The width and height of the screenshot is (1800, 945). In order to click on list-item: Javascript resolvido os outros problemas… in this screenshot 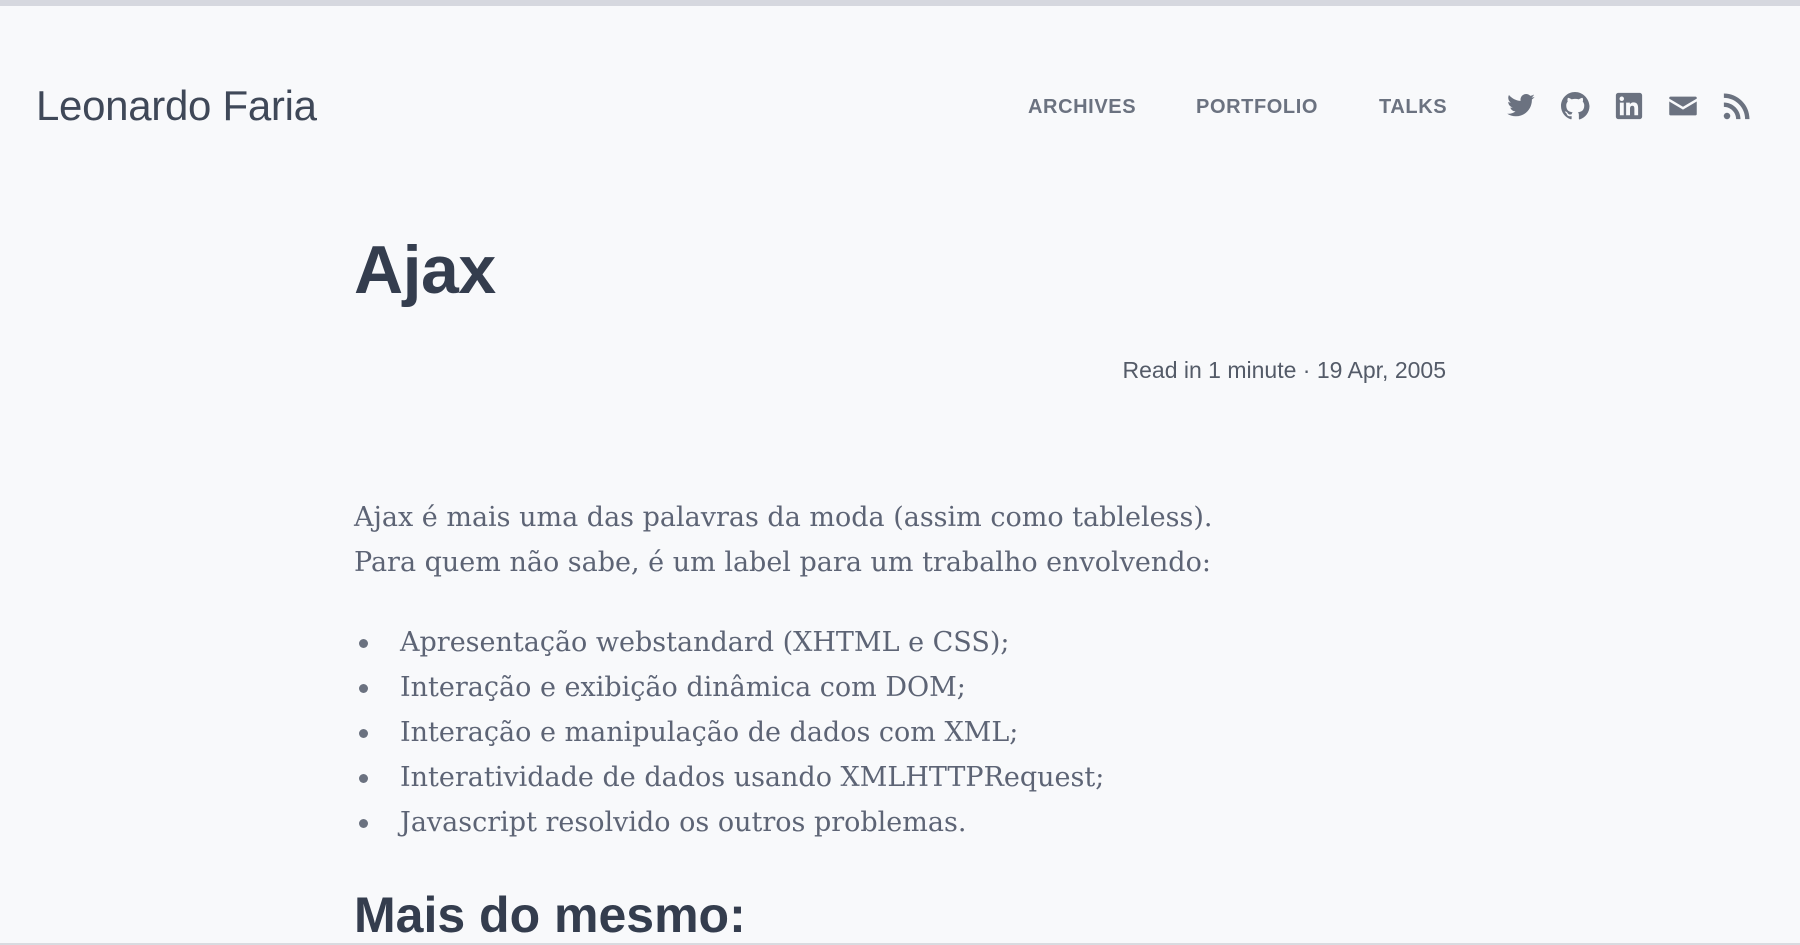, I will do `click(902, 822)`.